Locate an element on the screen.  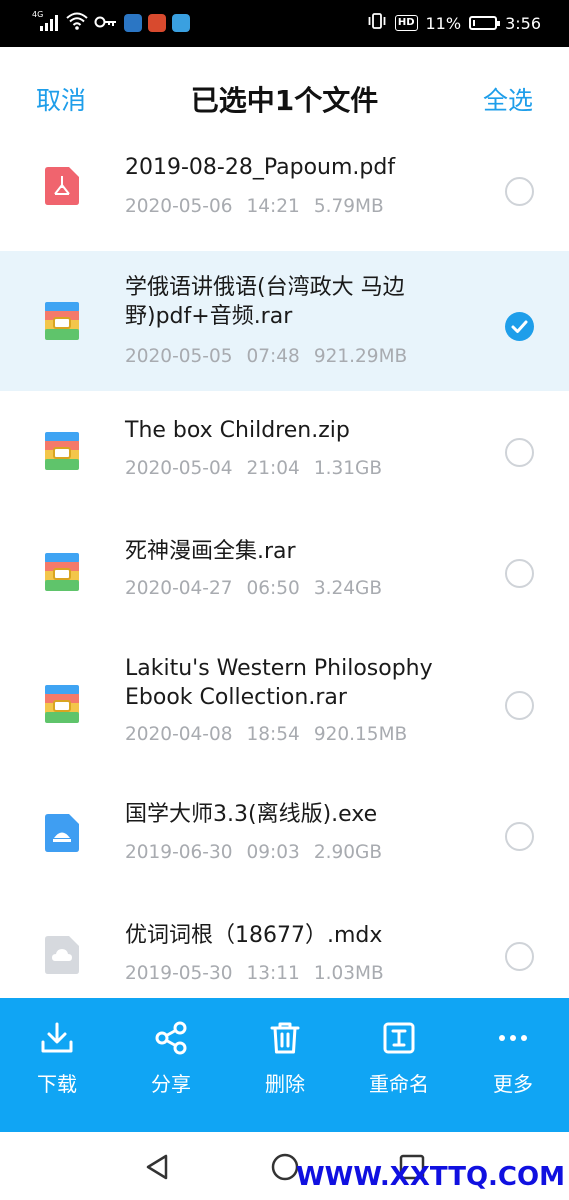
more-button: 更多 is located at coordinates (512, 1065).